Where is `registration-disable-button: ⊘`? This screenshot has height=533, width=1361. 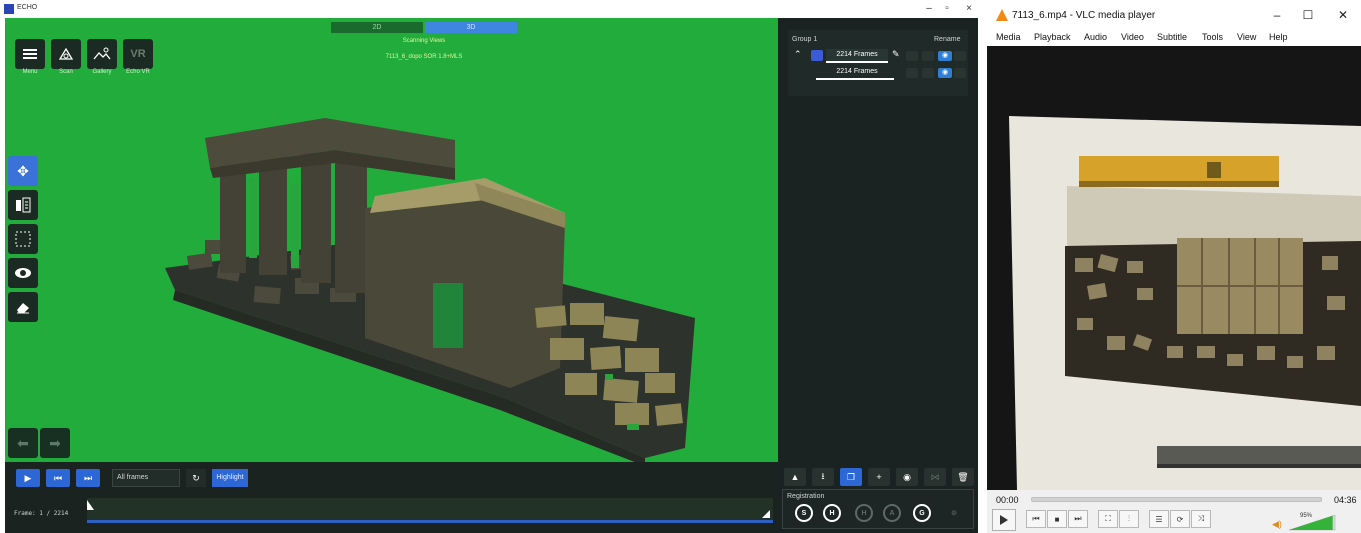 registration-disable-button: ⊘ is located at coordinates (954, 513).